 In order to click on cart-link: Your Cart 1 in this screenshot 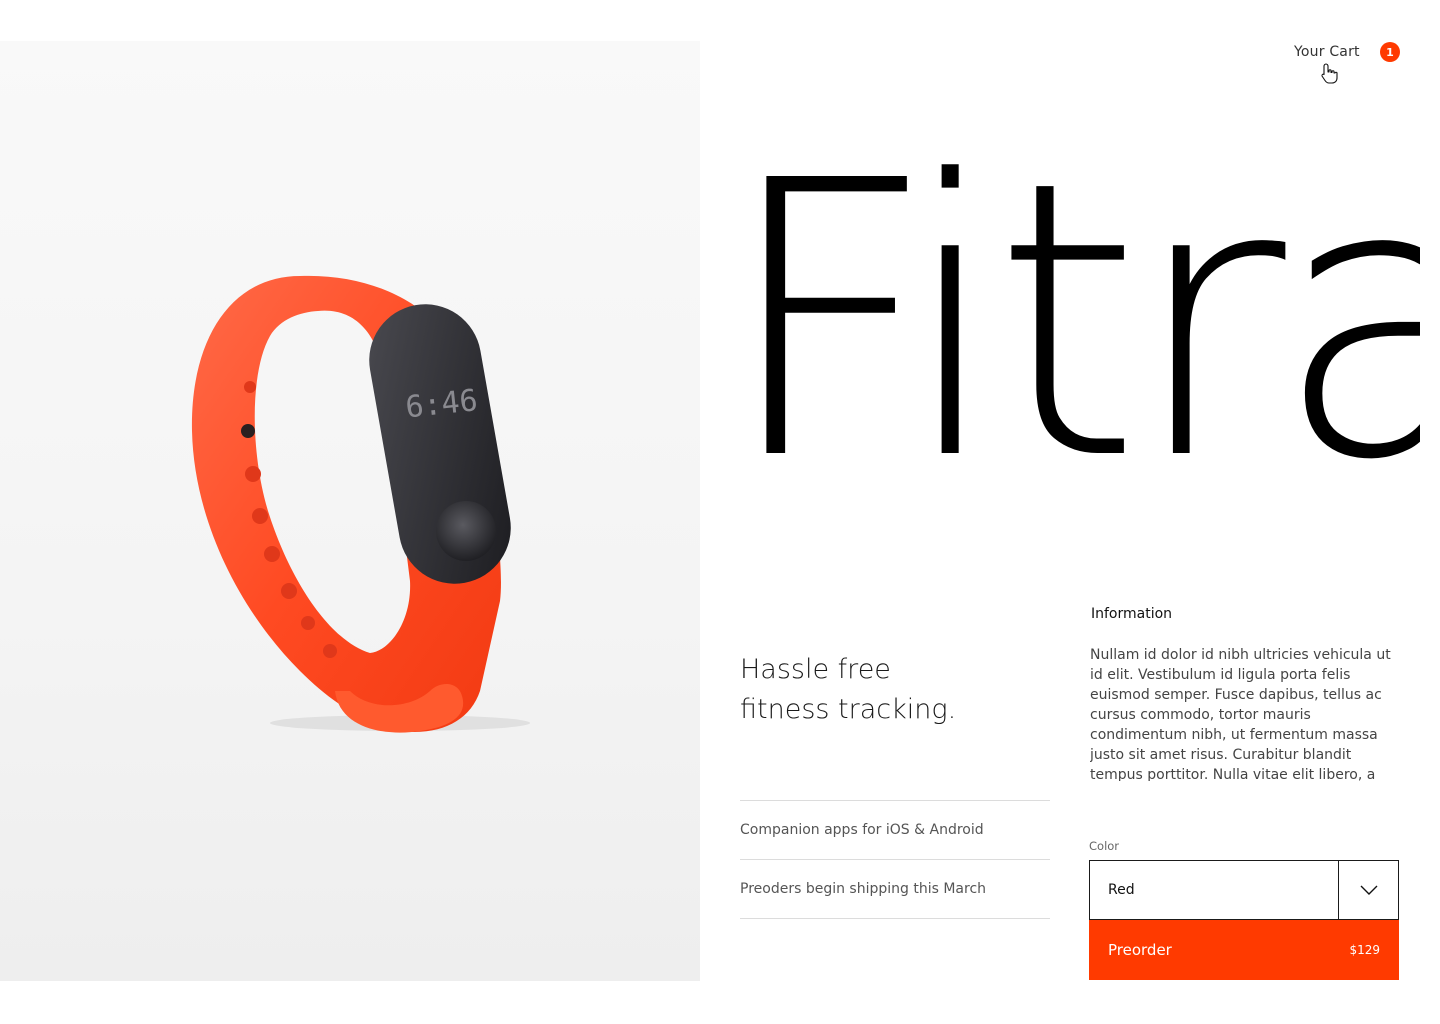, I will do `click(1347, 52)`.